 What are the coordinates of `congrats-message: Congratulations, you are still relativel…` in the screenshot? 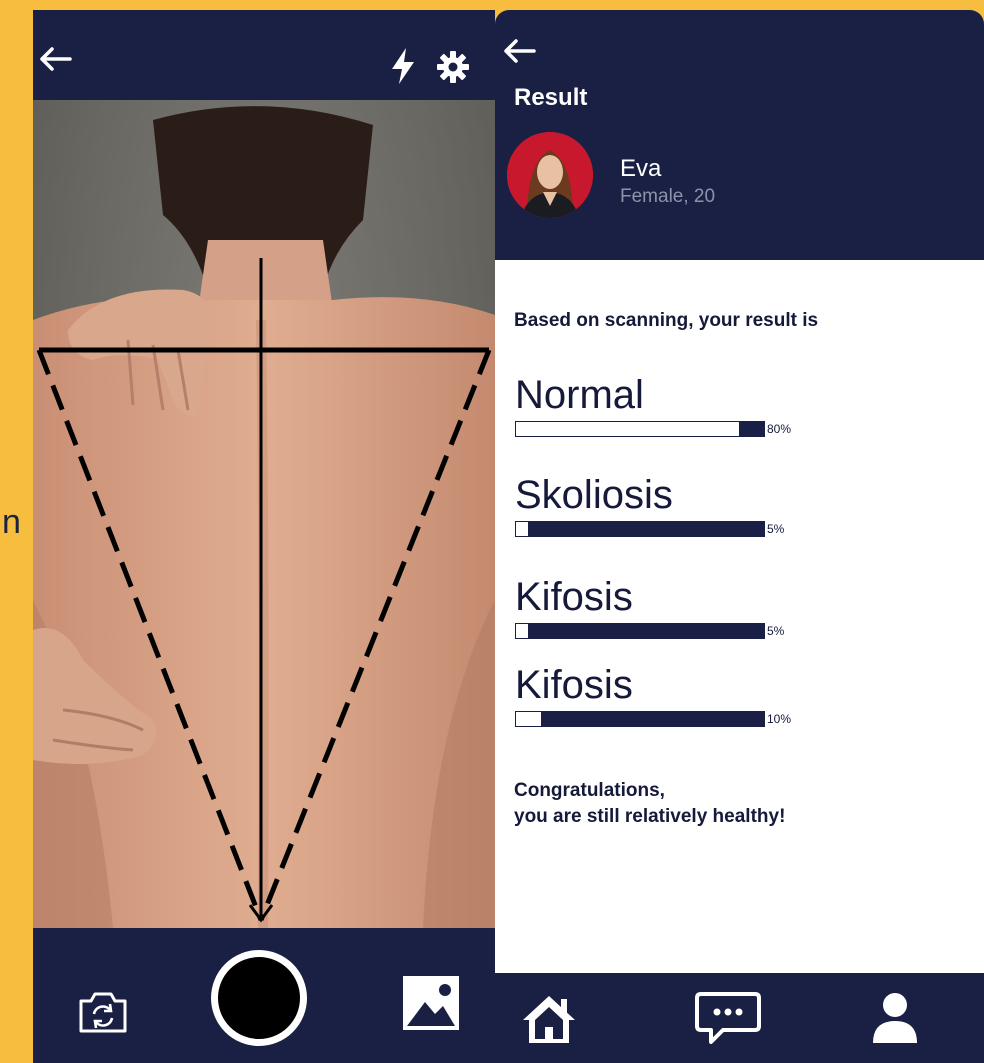 It's located at (649, 803).